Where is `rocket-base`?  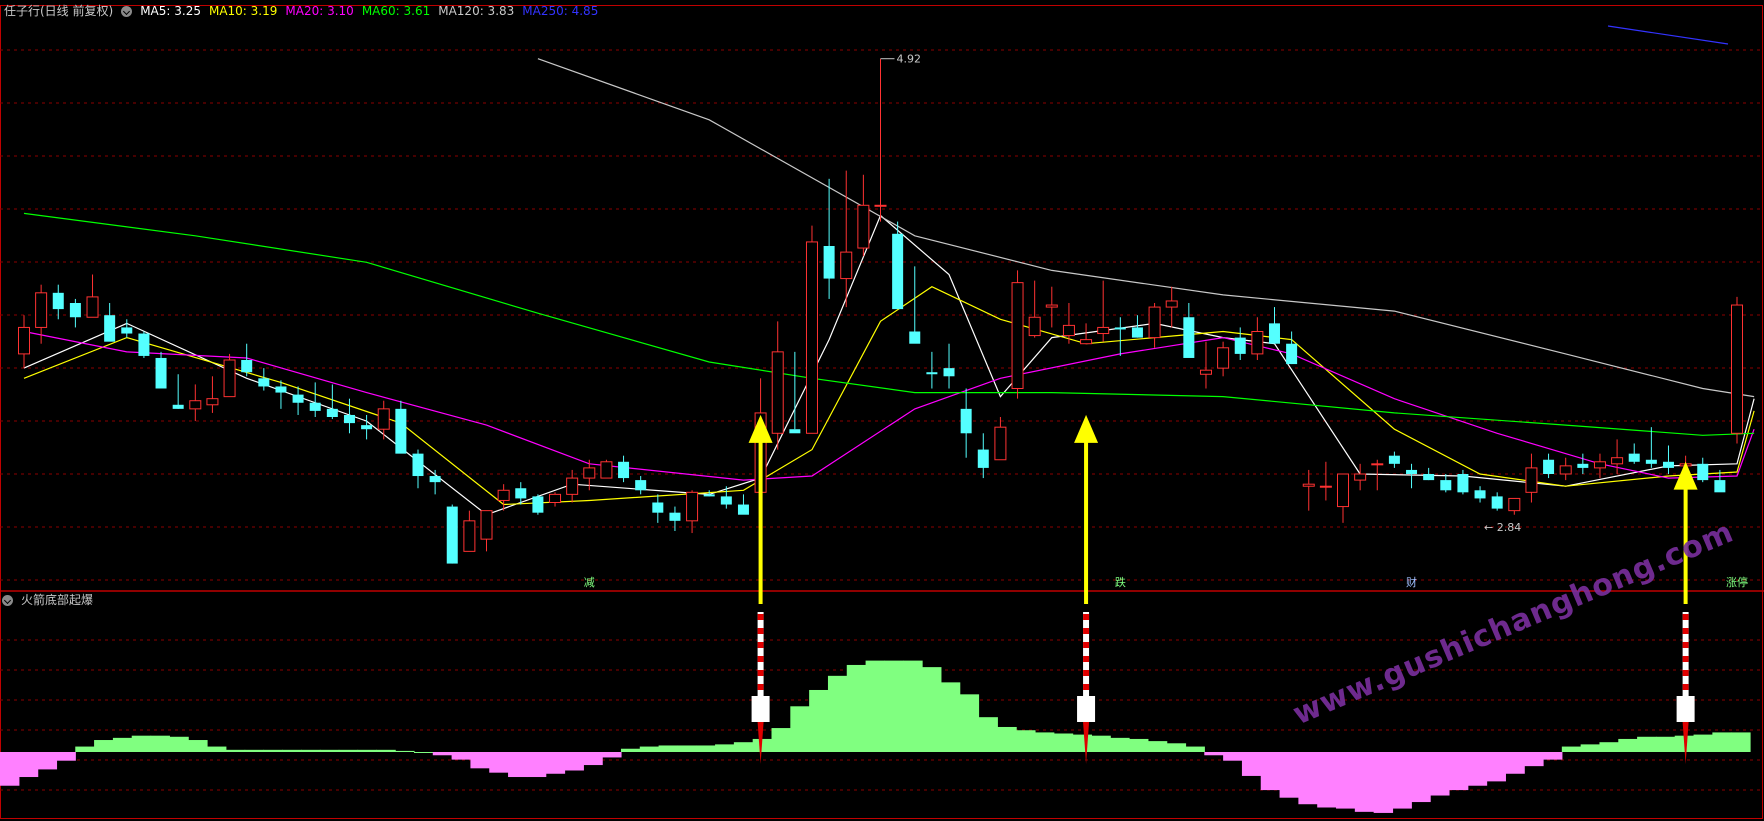
rocket-base is located at coordinates (760, 709).